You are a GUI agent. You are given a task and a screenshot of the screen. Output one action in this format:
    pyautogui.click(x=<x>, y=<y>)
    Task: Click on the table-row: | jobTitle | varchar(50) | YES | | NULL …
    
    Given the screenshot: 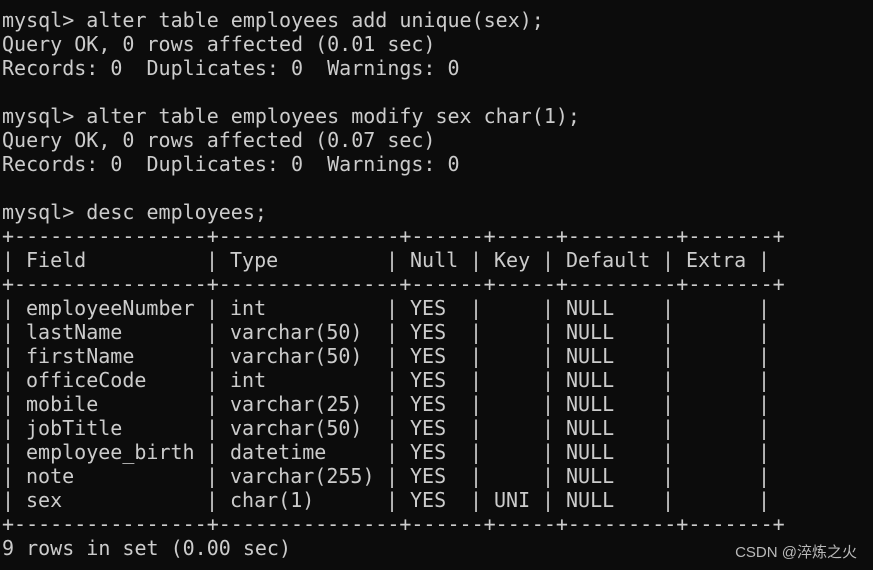 What is the action you would take?
    pyautogui.click(x=402, y=428)
    